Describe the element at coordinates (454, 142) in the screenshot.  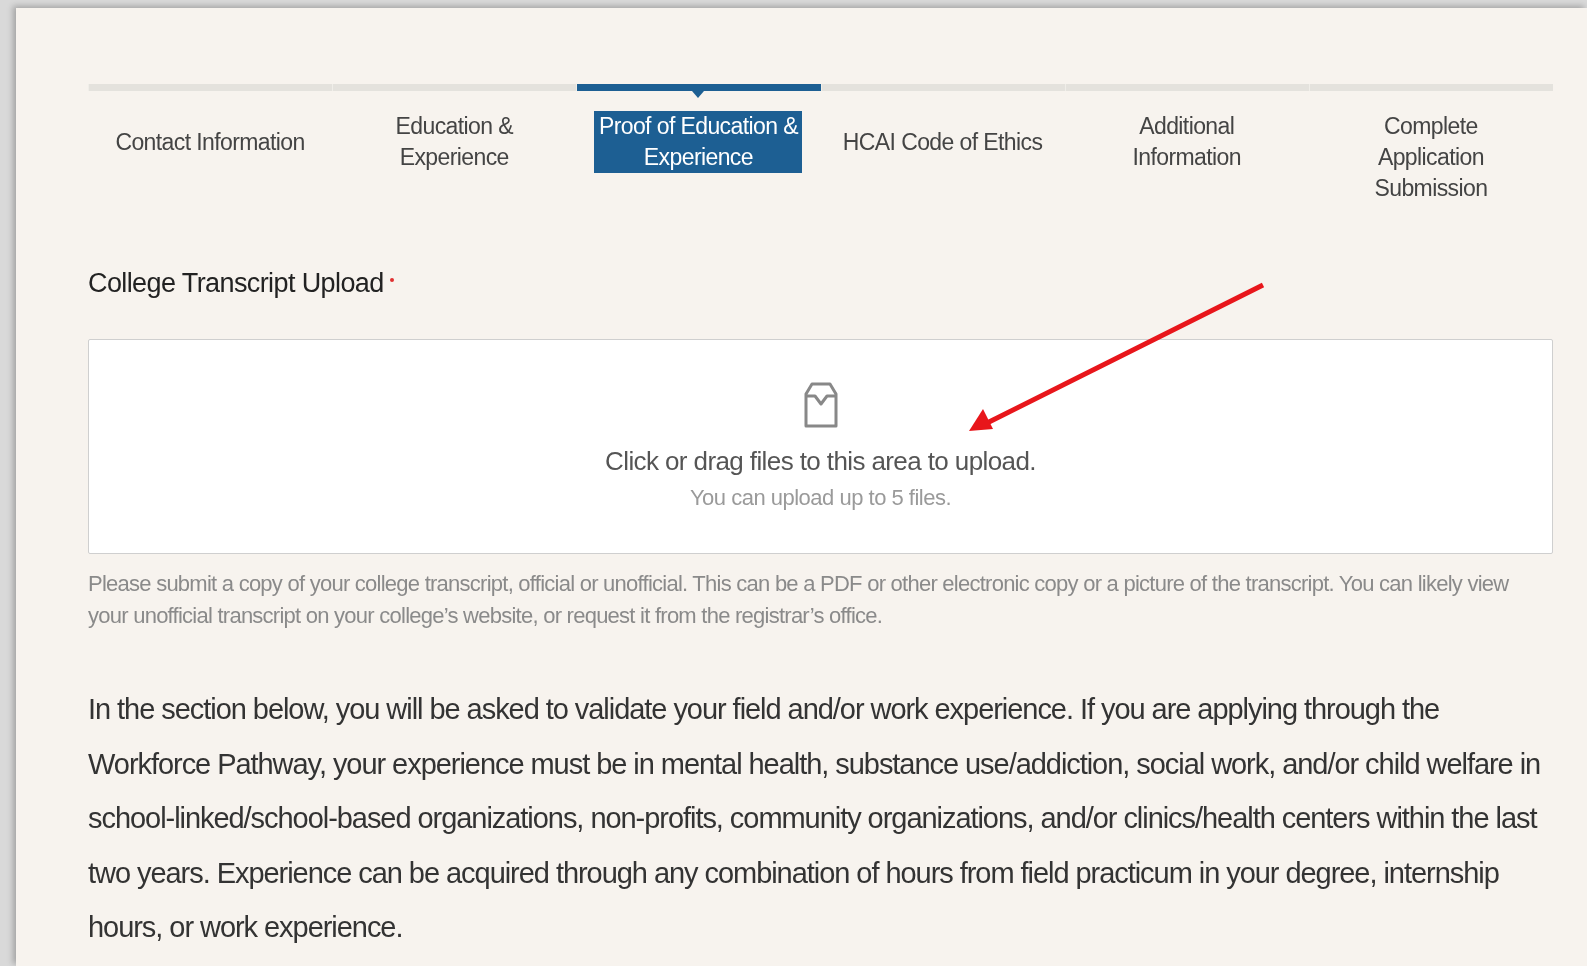
I see `step-tab: Education & Experience` at that location.